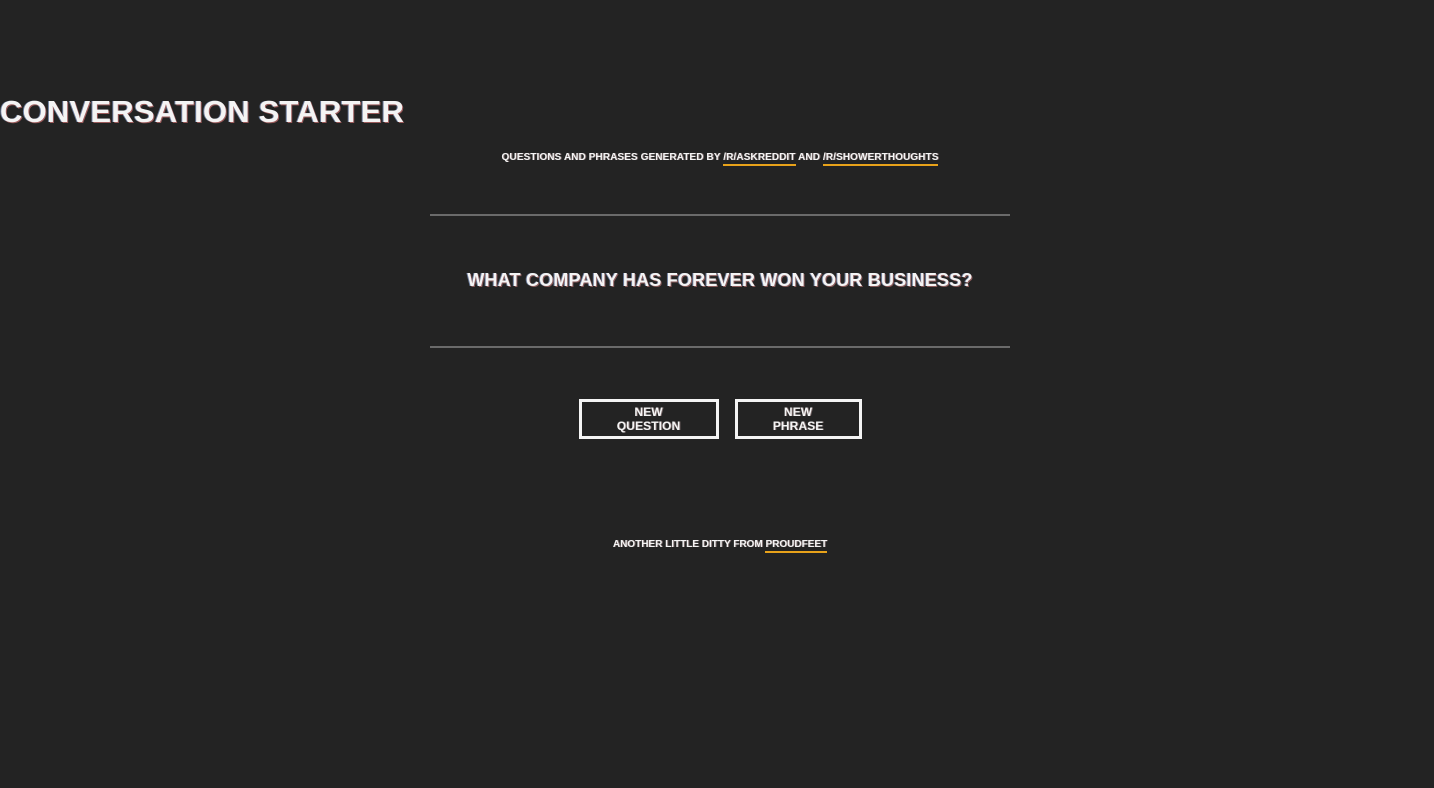  Describe the element at coordinates (202, 111) in the screenshot. I see `page-title: CONVERSATION STARTER` at that location.